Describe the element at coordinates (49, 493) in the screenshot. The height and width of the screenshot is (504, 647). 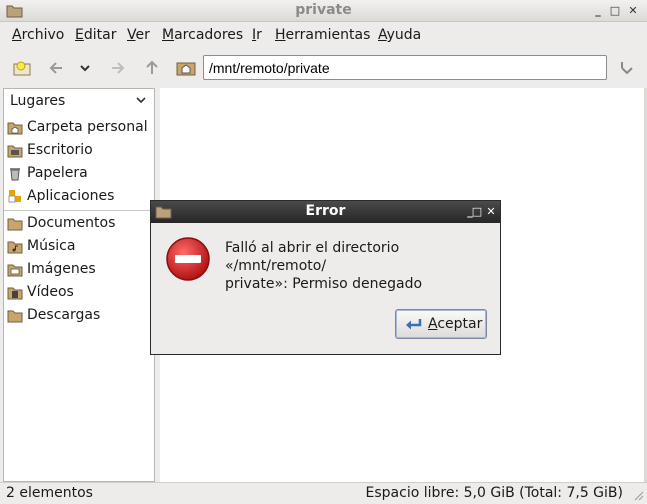
I see `items-count: 2 elementos` at that location.